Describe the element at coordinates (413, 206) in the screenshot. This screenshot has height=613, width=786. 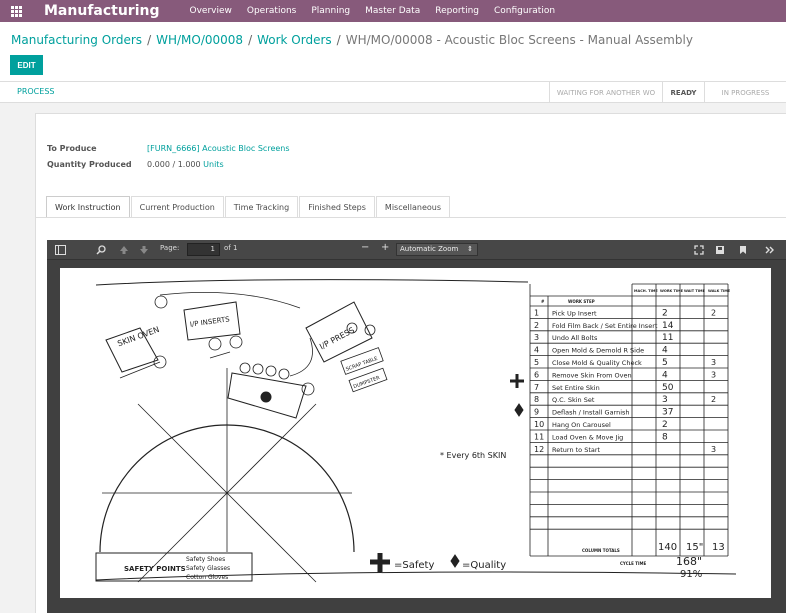
I see `tab-miscellaneous: Miscellaneous` at that location.